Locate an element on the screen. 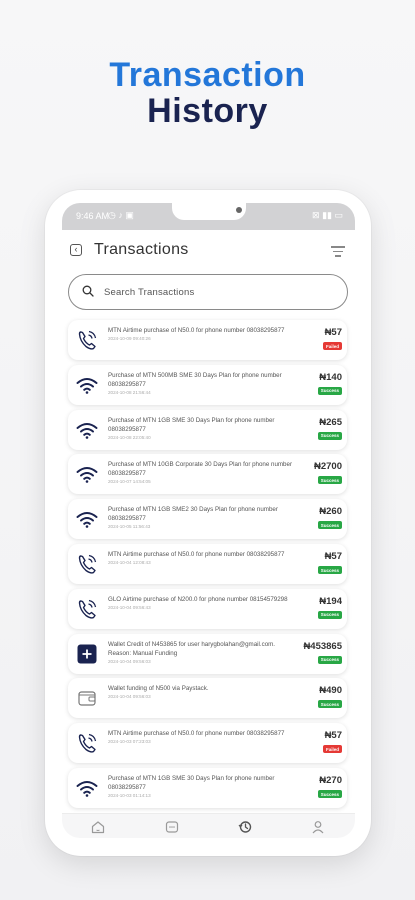  plus-icon is located at coordinates (87, 654).